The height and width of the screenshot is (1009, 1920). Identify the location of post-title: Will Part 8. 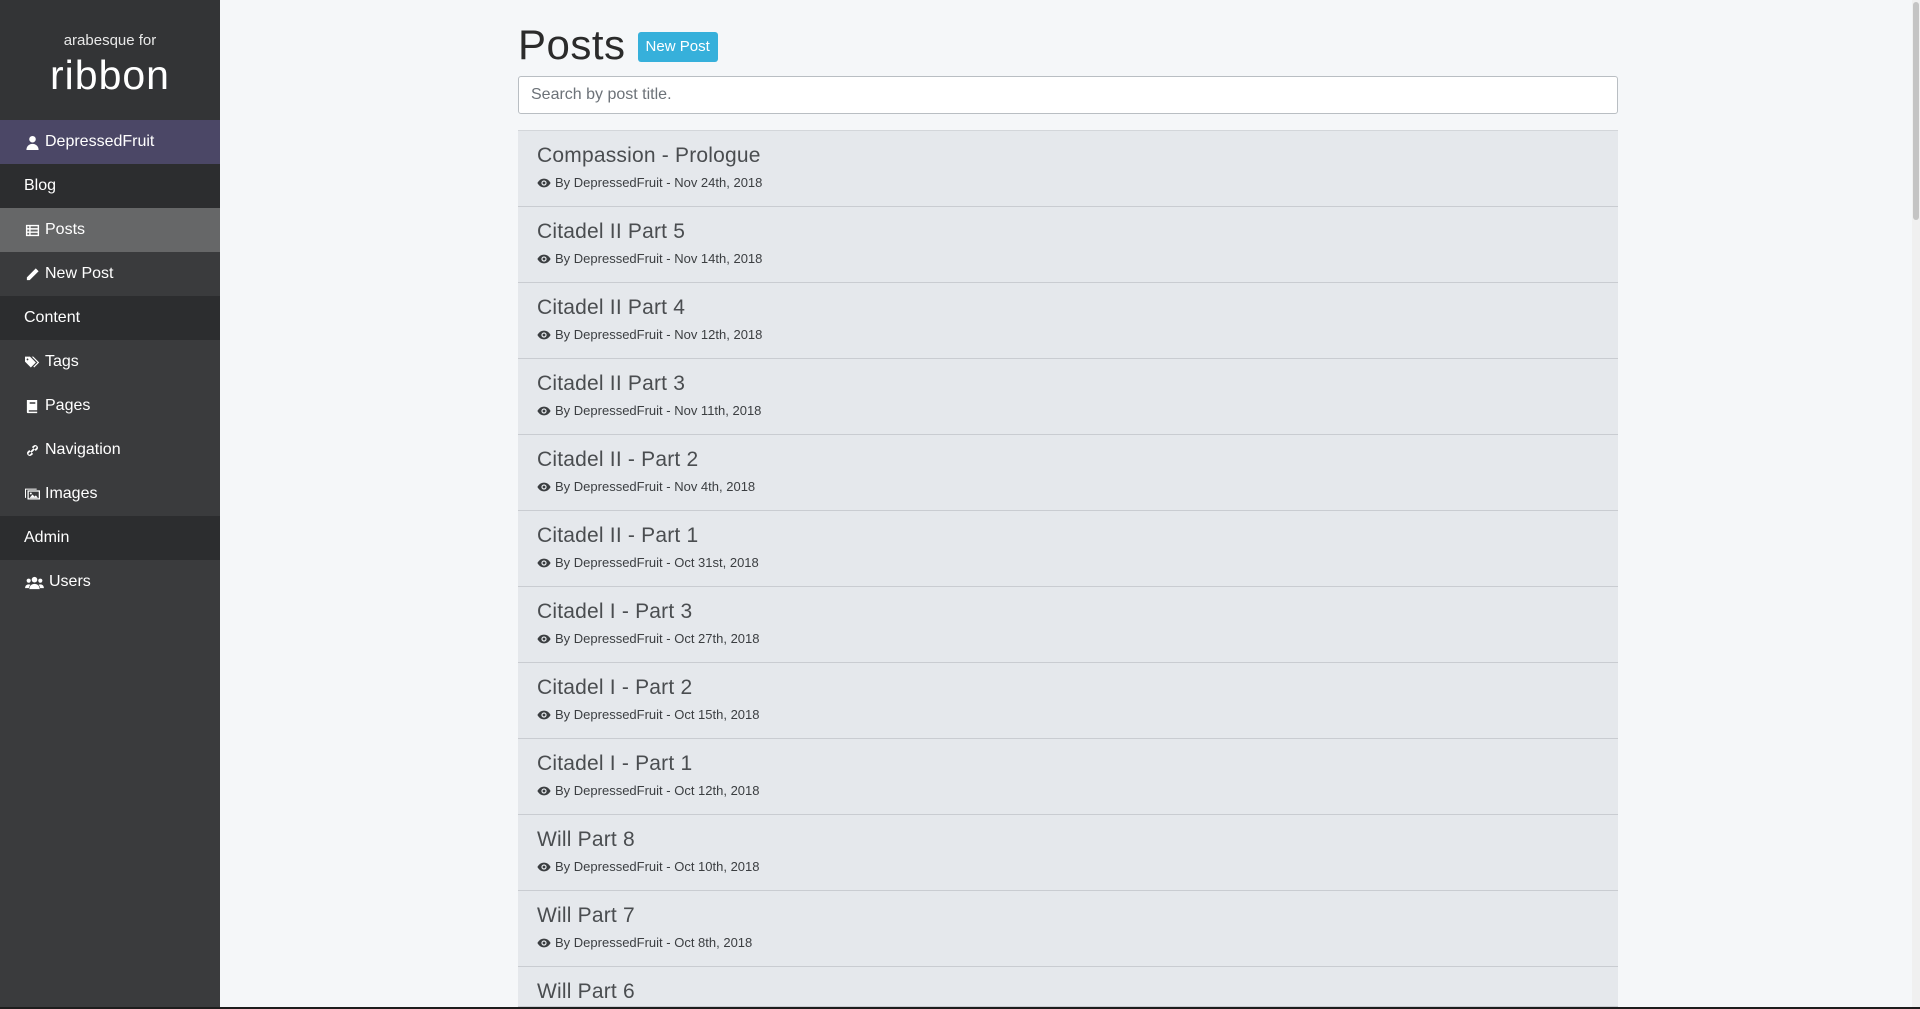
(1068, 840).